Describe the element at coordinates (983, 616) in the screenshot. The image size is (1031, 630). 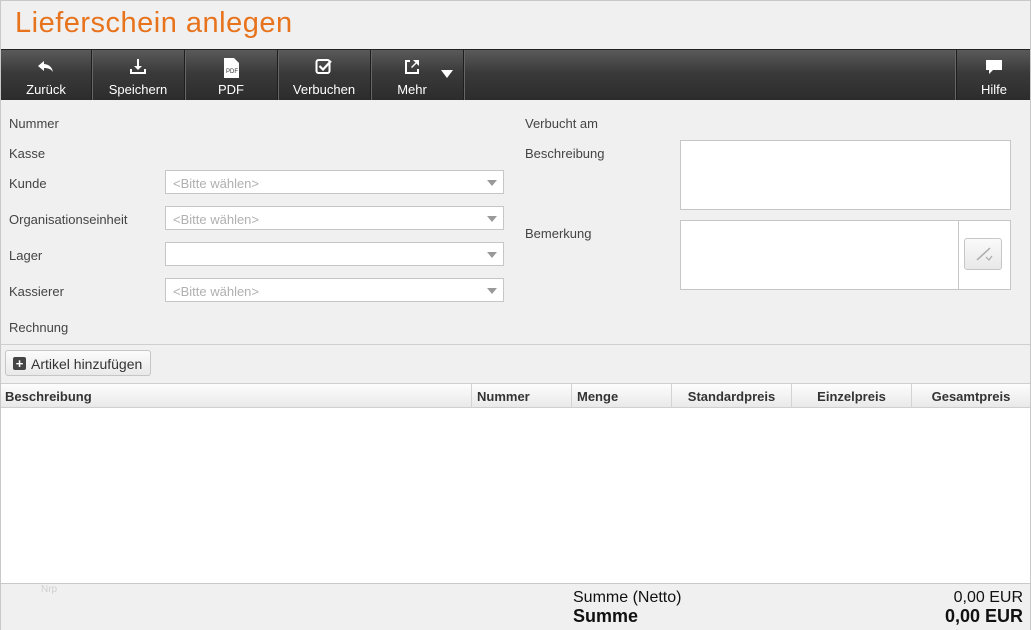
I see `total-sum-value: 0,00 EUR` at that location.